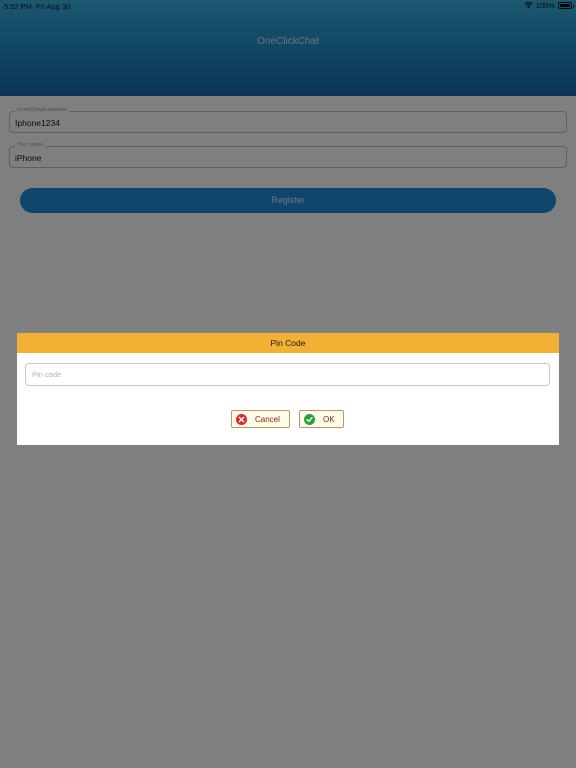  I want to click on dialog-title: Pin Code, so click(288, 343).